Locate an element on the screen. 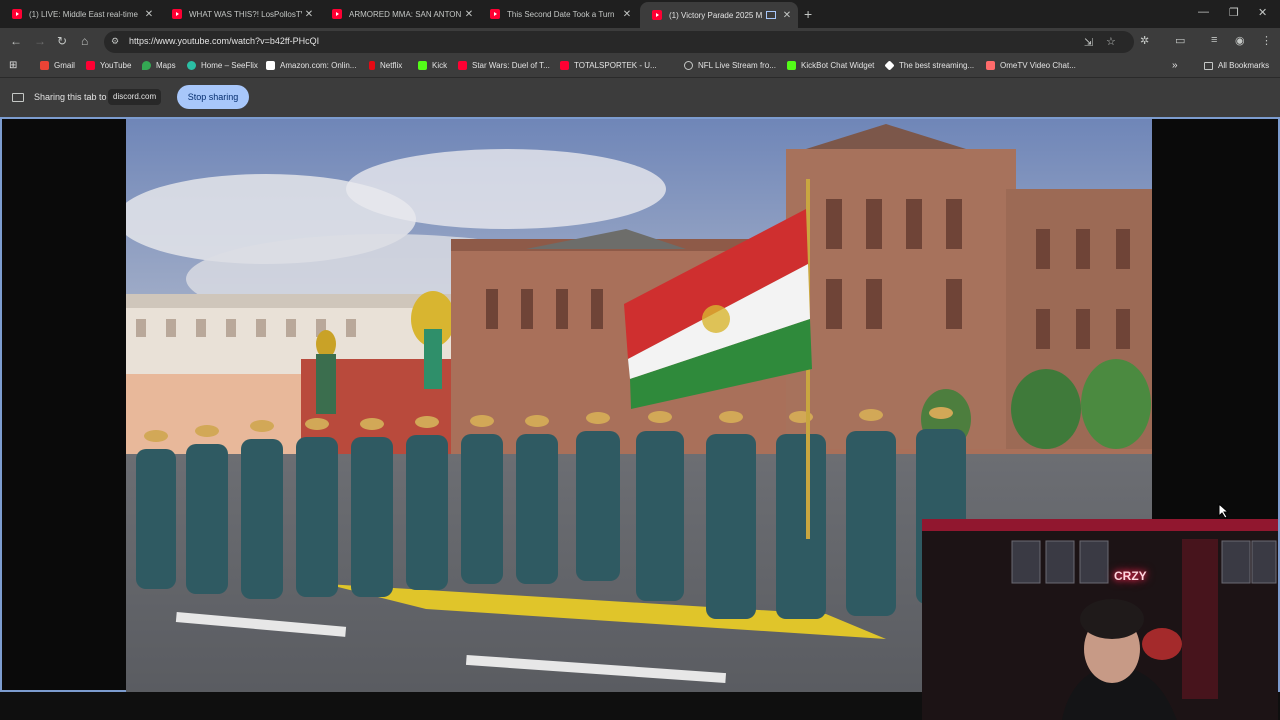  bookmark-item: Maps is located at coordinates (159, 65).